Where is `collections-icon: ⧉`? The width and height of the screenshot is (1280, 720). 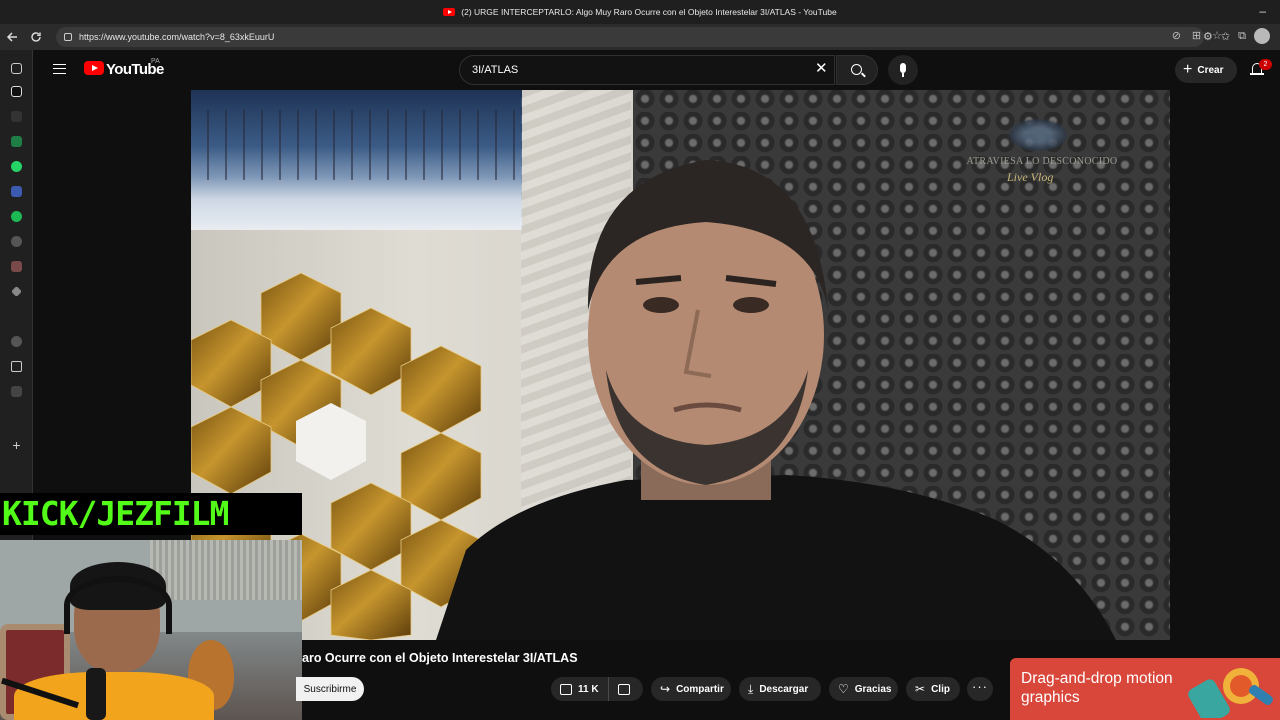 collections-icon: ⧉ is located at coordinates (1242, 36).